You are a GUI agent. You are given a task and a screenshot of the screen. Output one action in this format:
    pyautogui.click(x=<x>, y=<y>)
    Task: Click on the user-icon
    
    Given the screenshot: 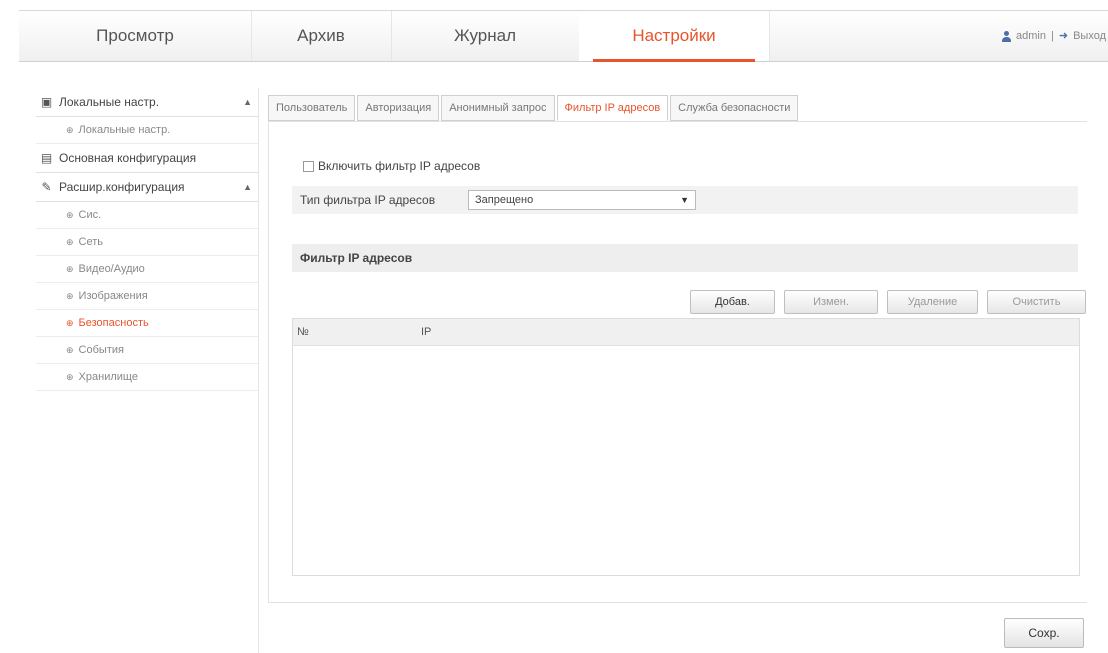 What is the action you would take?
    pyautogui.click(x=1007, y=36)
    